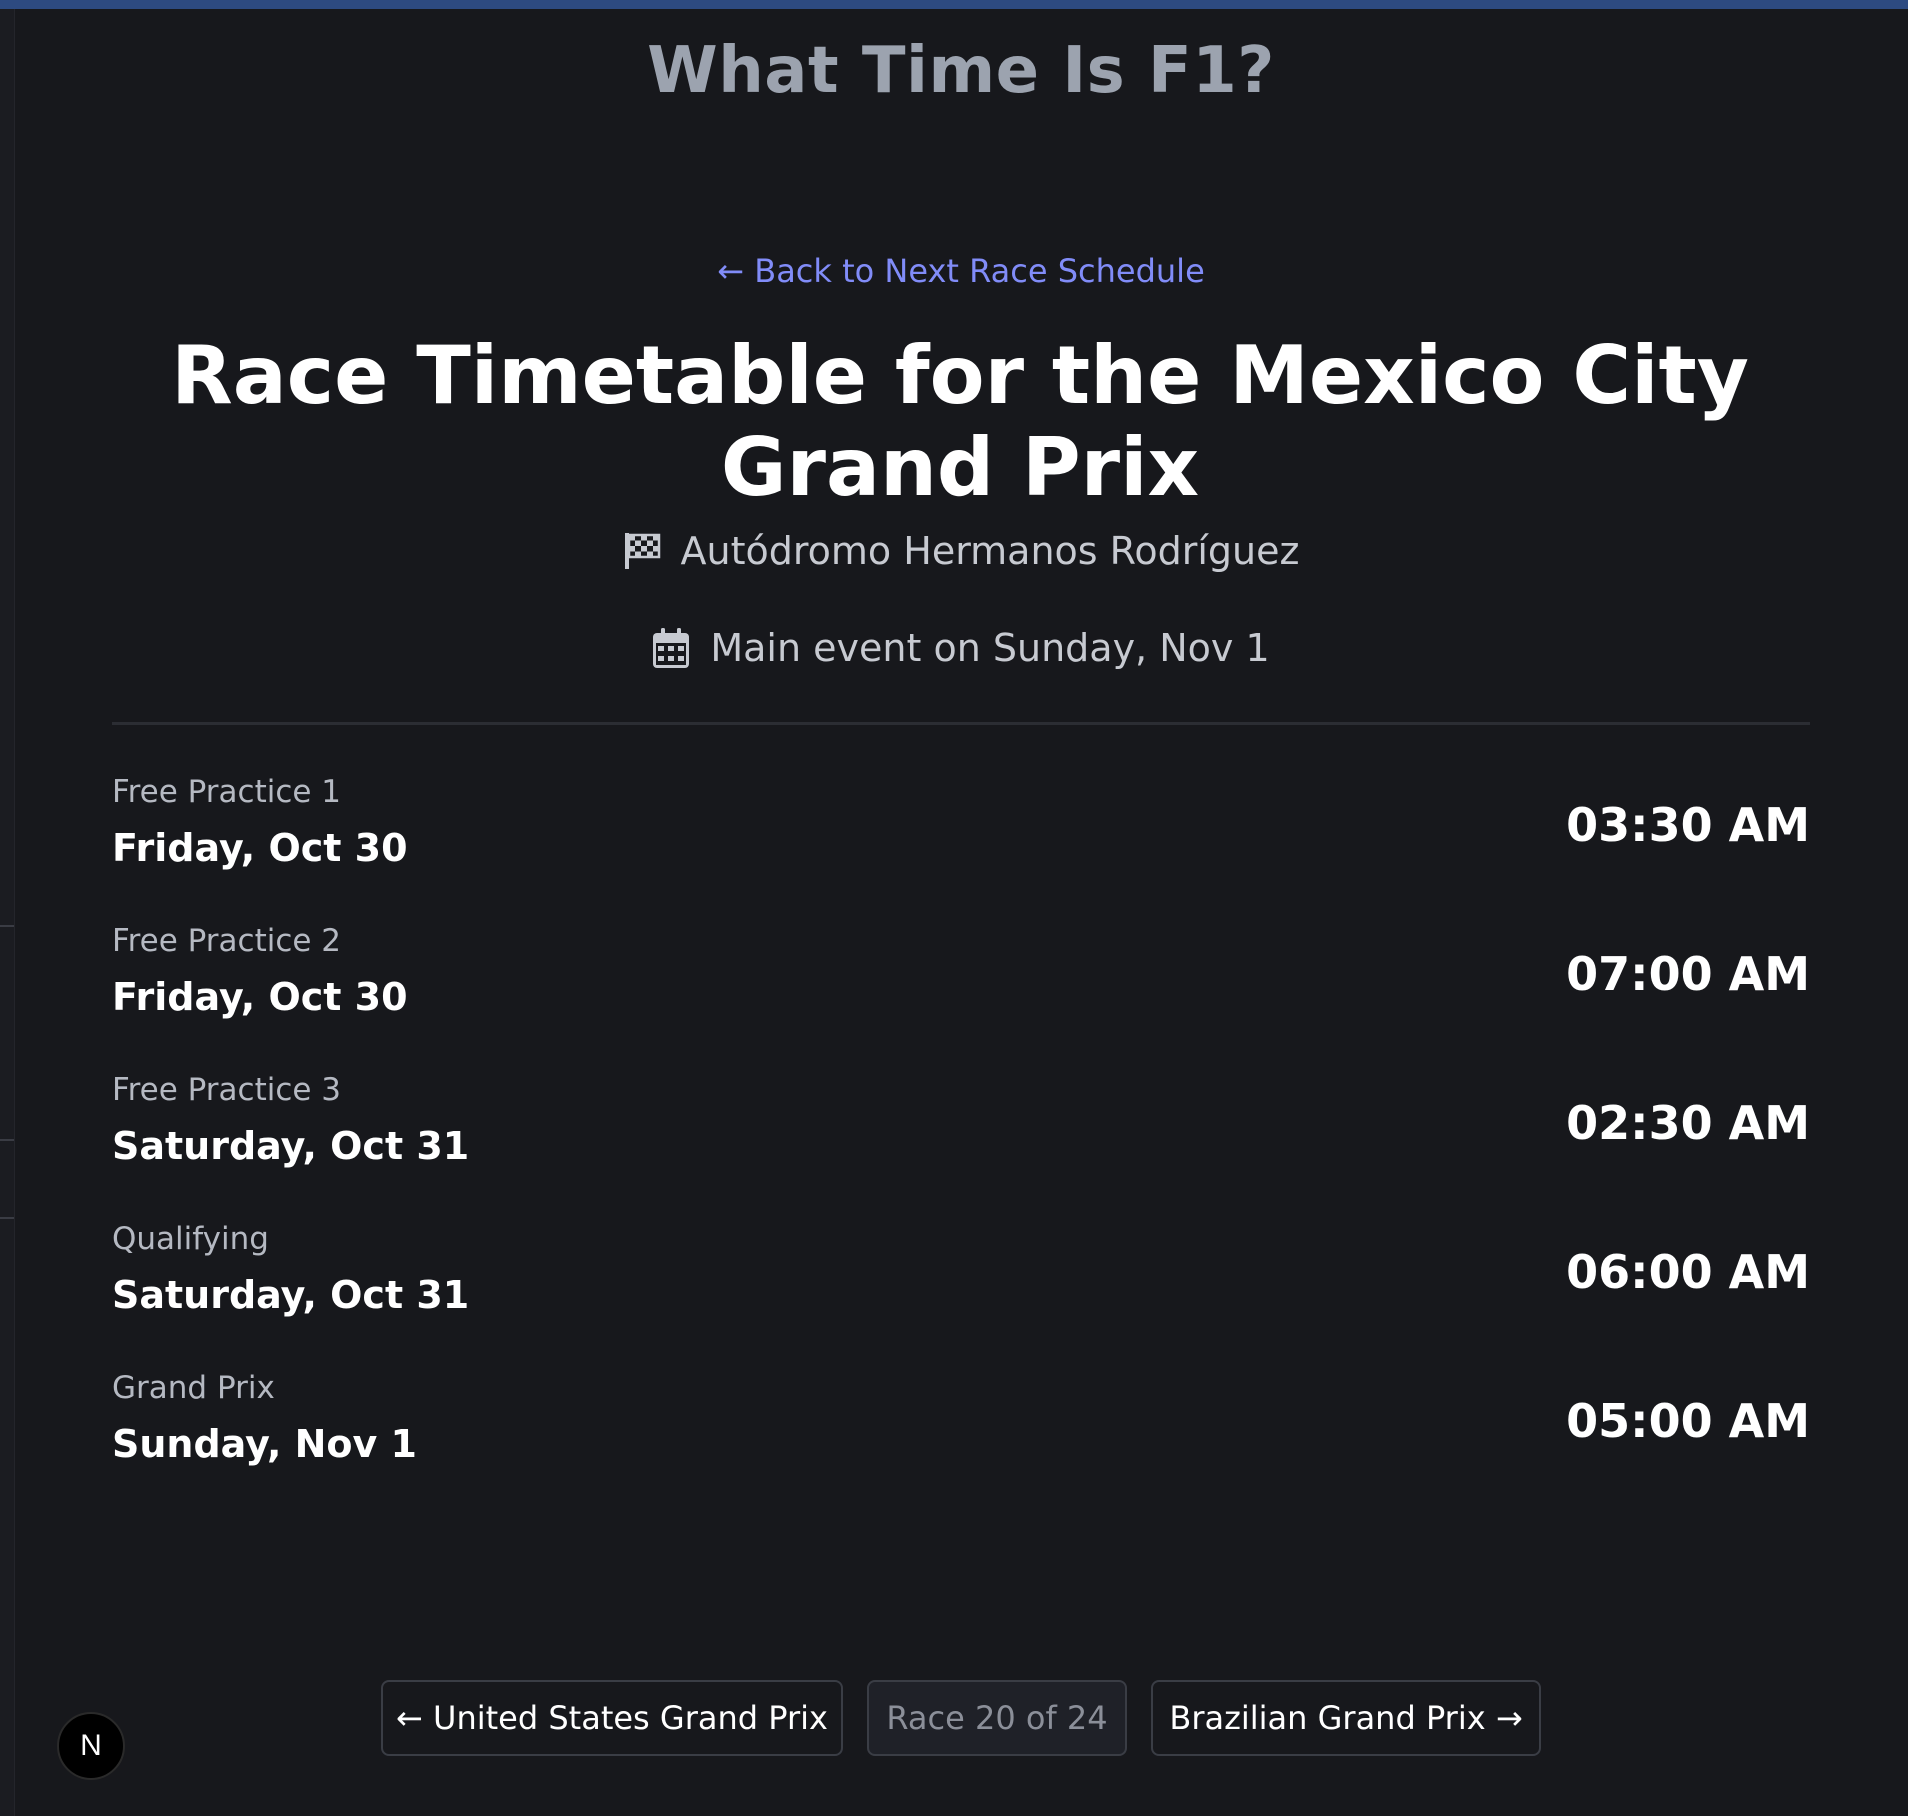  Describe the element at coordinates (227, 792) in the screenshot. I see `session-name: Free Practice 1` at that location.